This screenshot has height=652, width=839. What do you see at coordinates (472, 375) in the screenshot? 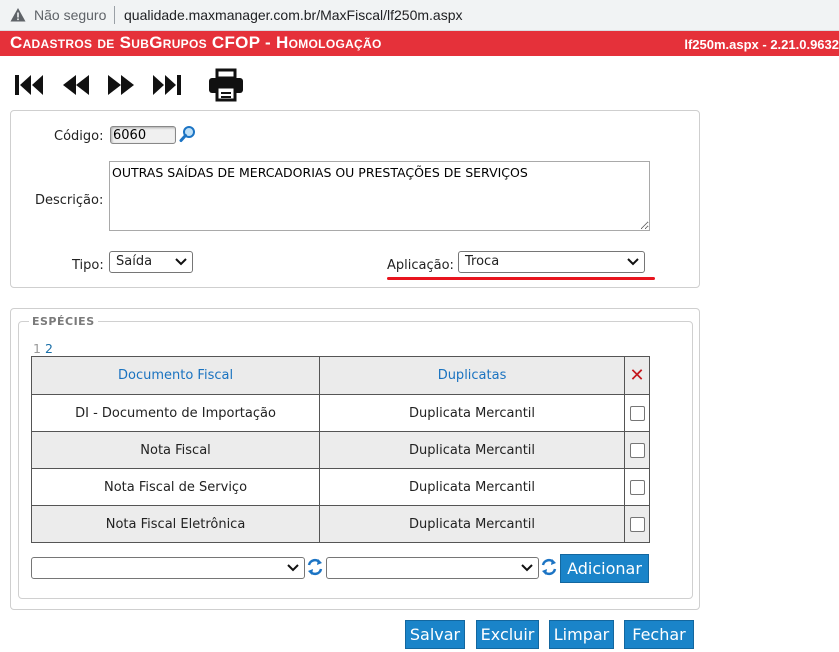
I see `column-header-duplicatas: Duplicatas` at bounding box center [472, 375].